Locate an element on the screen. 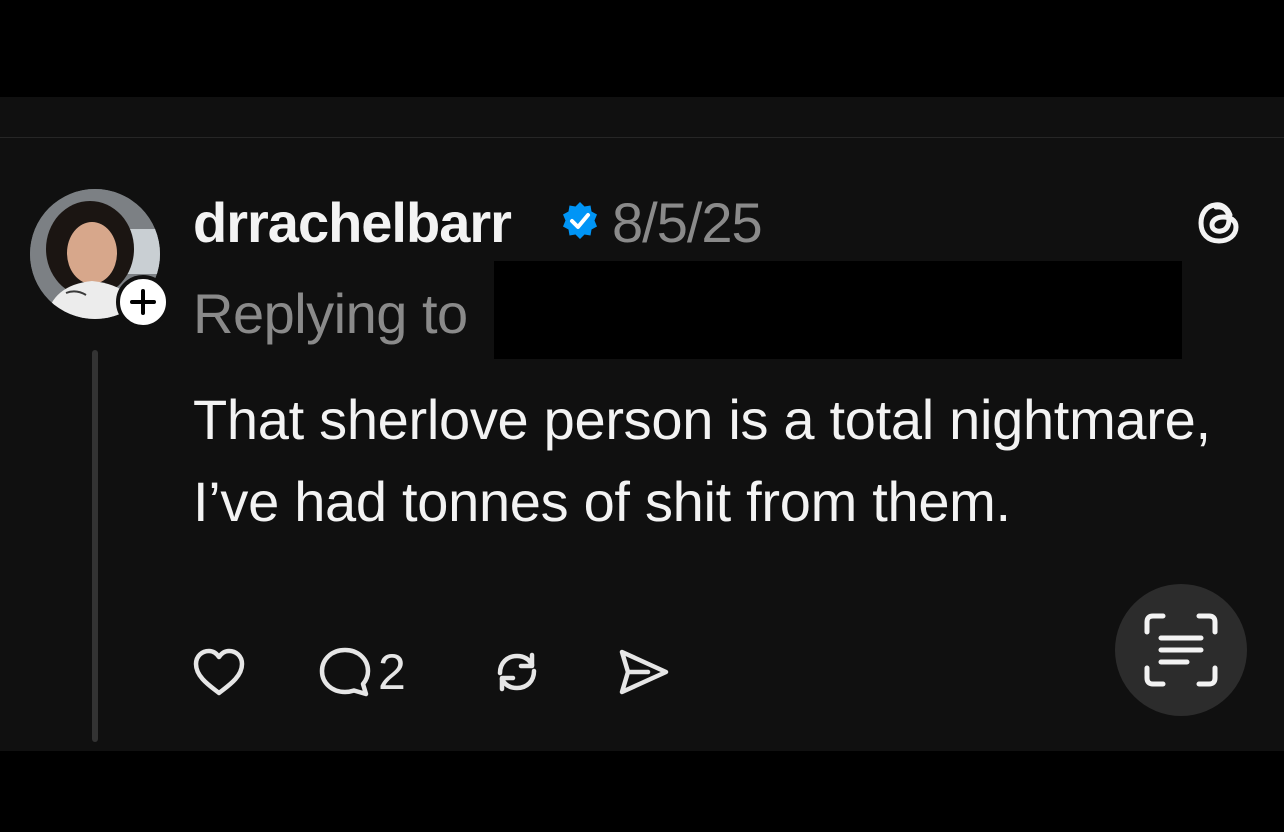 This screenshot has height=832, width=1284. verified-badge-icon is located at coordinates (580, 220).